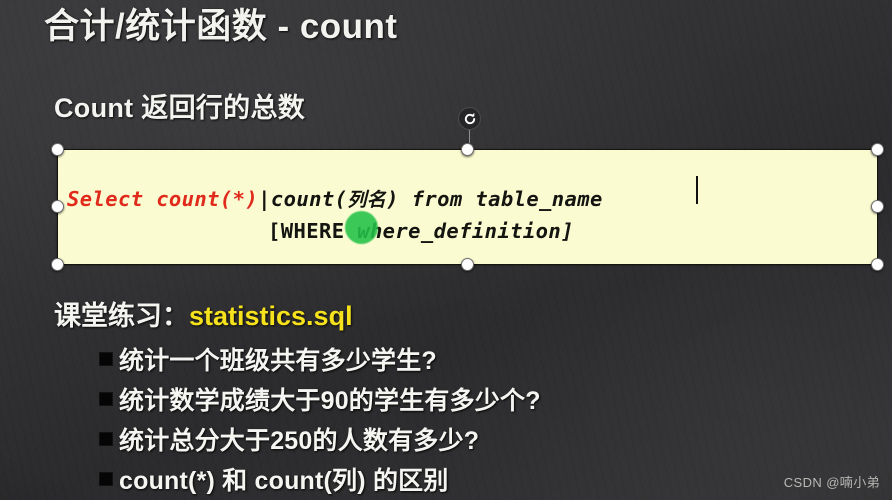  What do you see at coordinates (313, 231) in the screenshot?
I see `code-where-keyword: [WHERE` at bounding box center [313, 231].